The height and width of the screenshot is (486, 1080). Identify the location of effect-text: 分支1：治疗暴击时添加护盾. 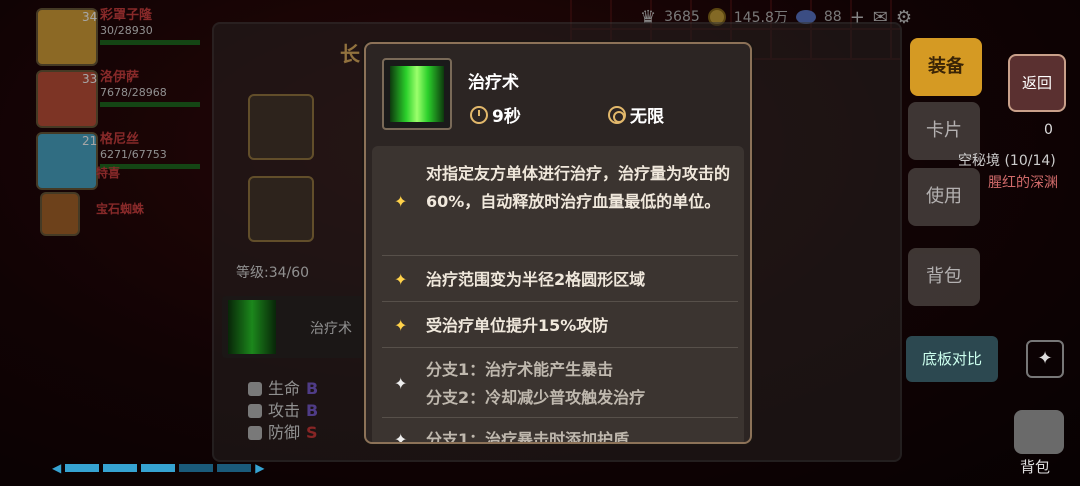
(528, 437).